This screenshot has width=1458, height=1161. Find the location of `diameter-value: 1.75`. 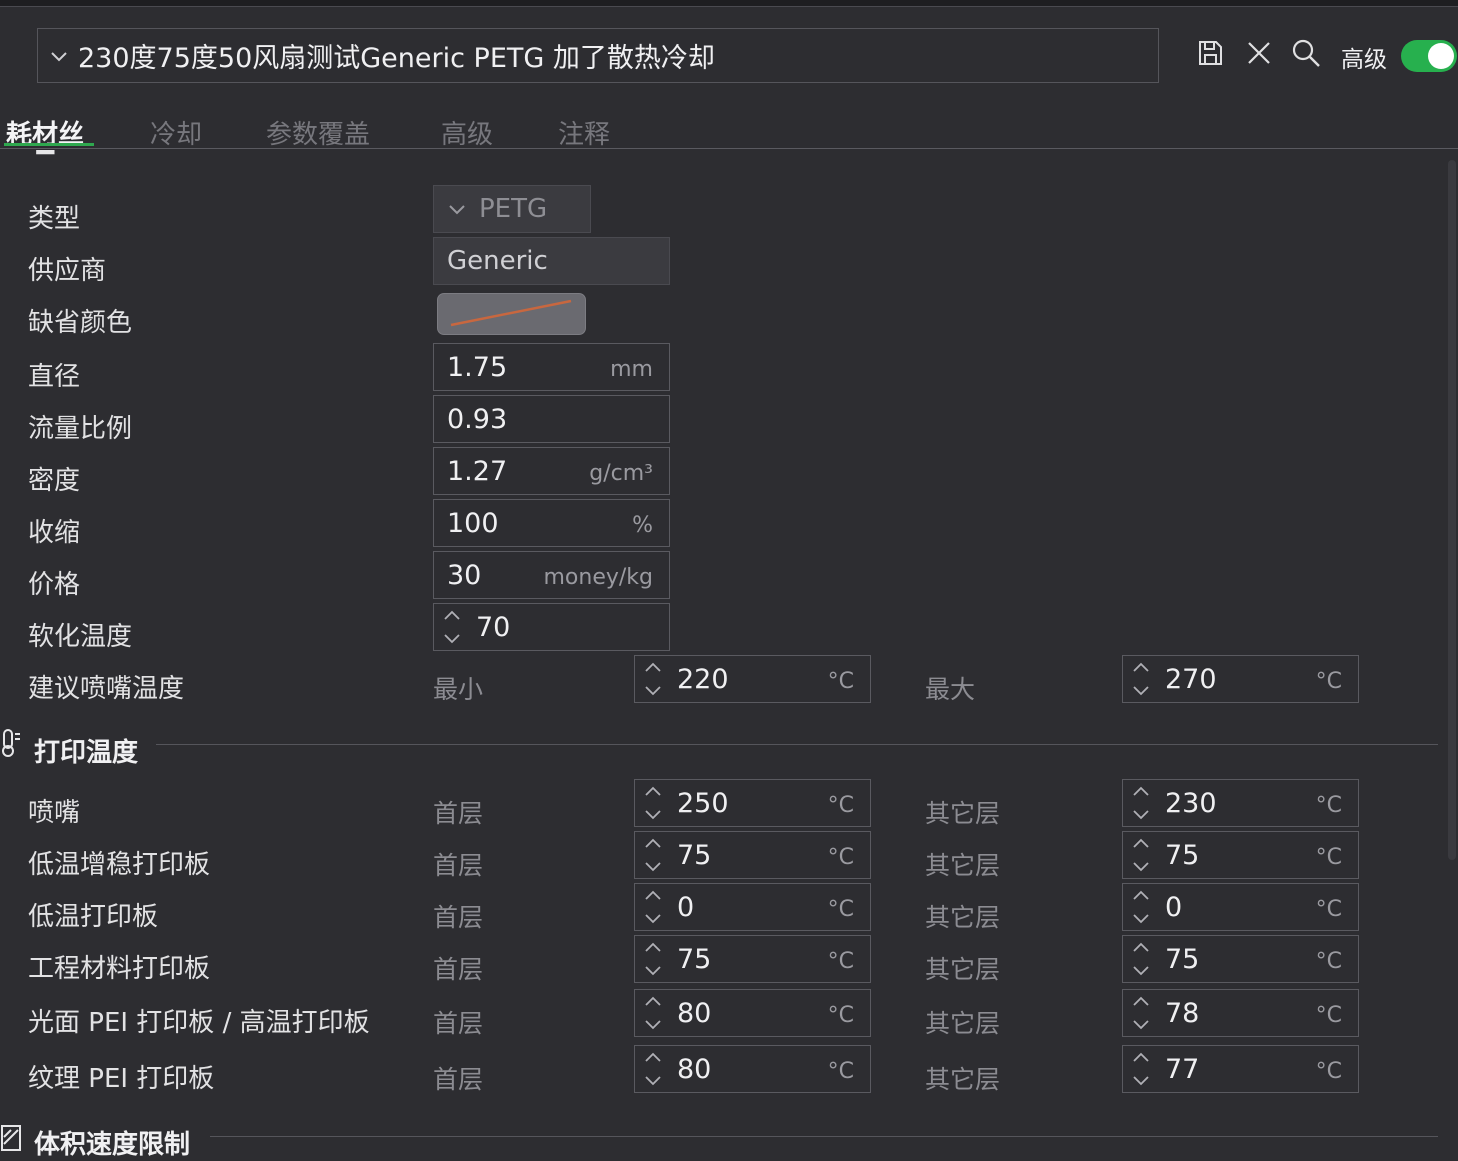

diameter-value: 1.75 is located at coordinates (477, 367).